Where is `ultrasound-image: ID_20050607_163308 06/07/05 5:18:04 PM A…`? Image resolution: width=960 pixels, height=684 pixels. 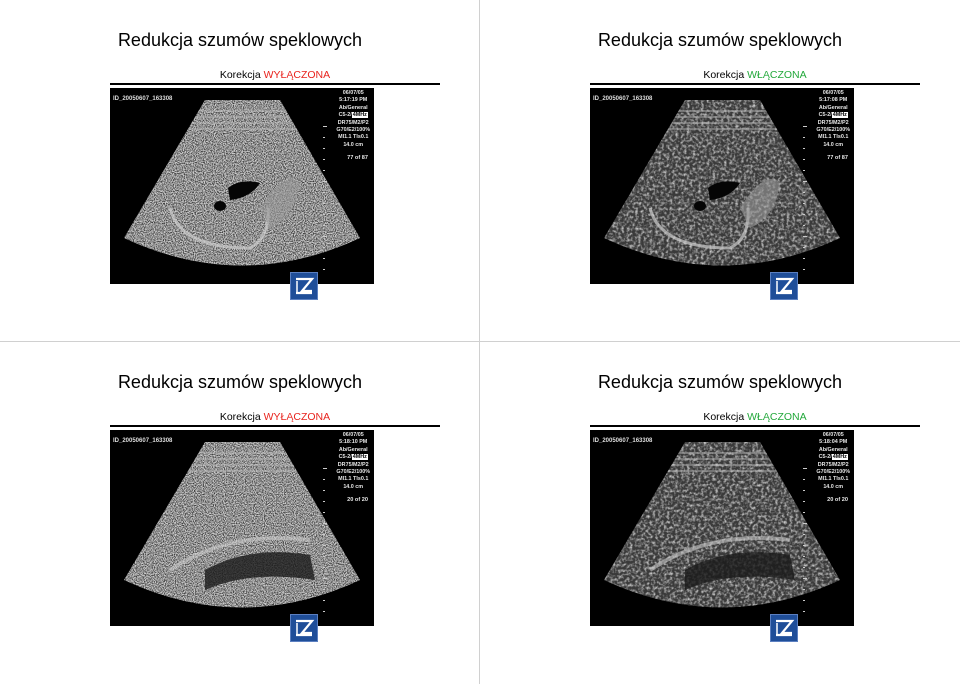 ultrasound-image: ID_20050607_163308 06/07/05 5:18:04 PM A… is located at coordinates (722, 528).